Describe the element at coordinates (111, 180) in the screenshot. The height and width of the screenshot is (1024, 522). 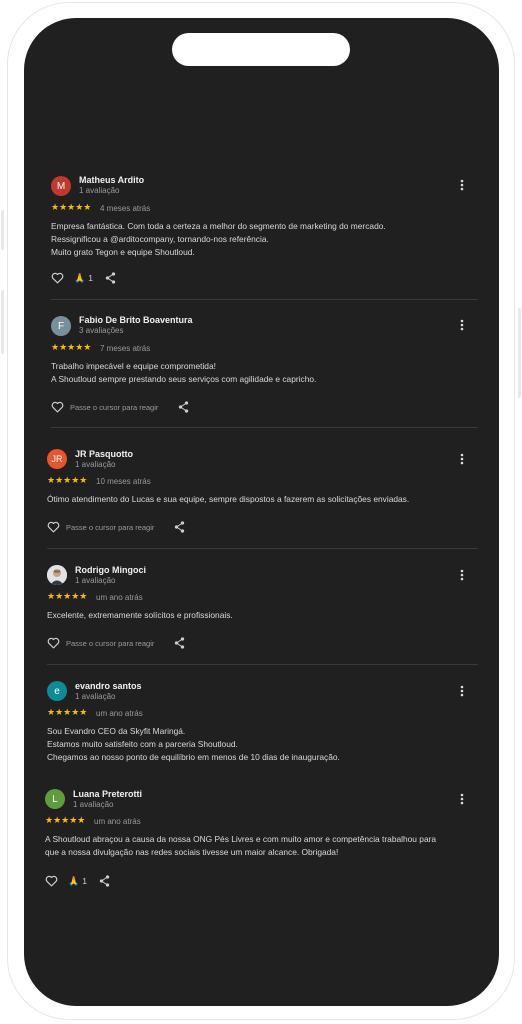
I see `reviewer-name: Matheus Ardito` at that location.